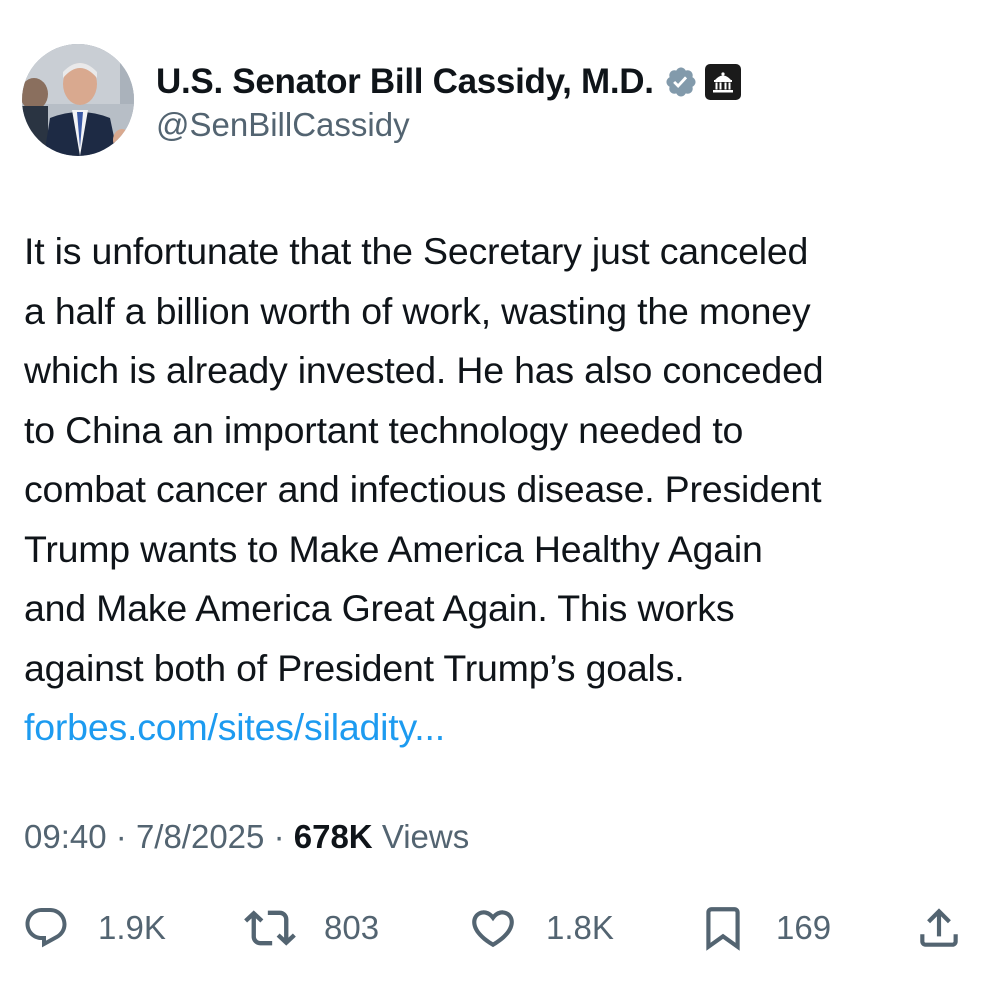 The height and width of the screenshot is (996, 1000). Describe the element at coordinates (270, 928) in the screenshot. I see `repost-icon` at that location.